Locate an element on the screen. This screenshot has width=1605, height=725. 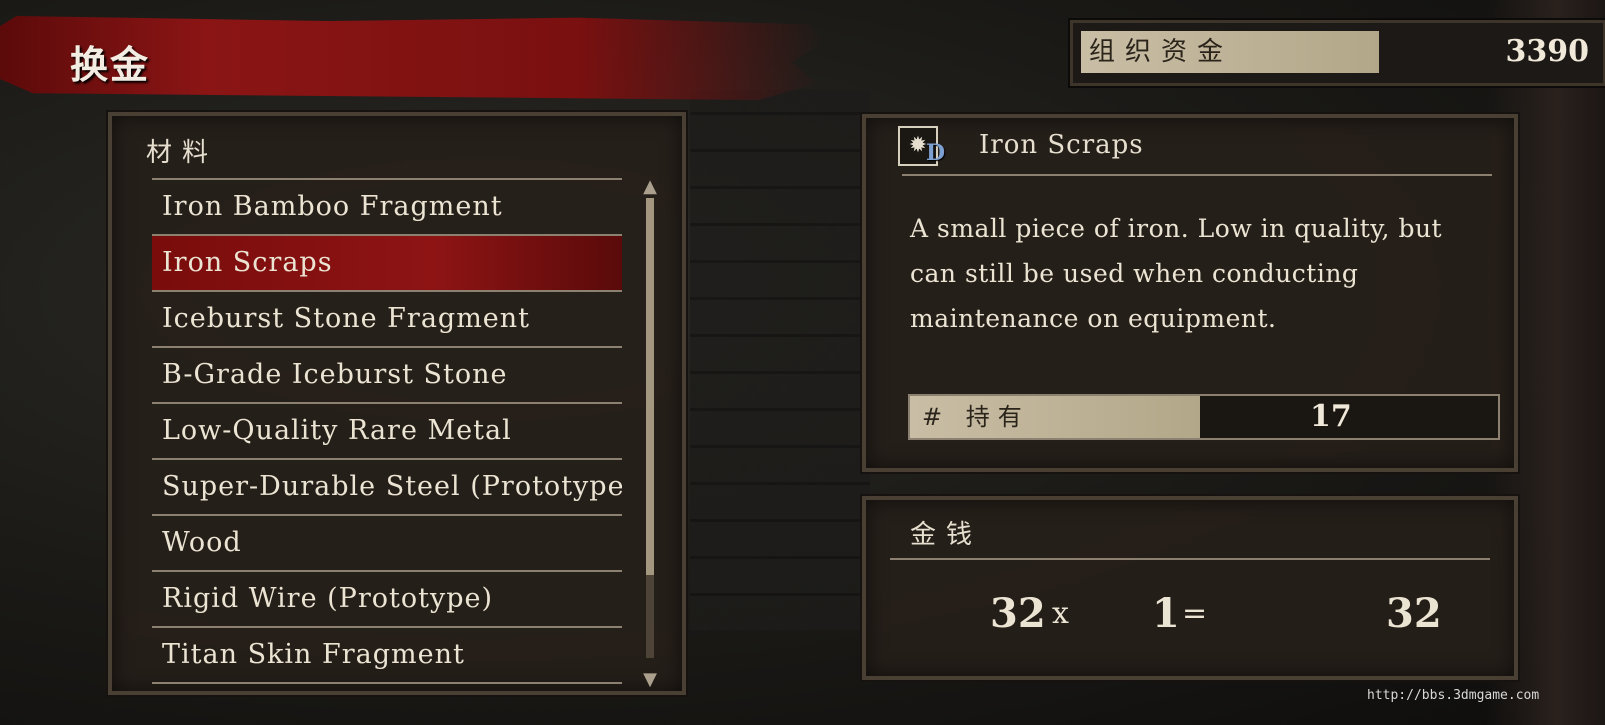
material-item: Low-Quality Rare Metal is located at coordinates (387, 430).